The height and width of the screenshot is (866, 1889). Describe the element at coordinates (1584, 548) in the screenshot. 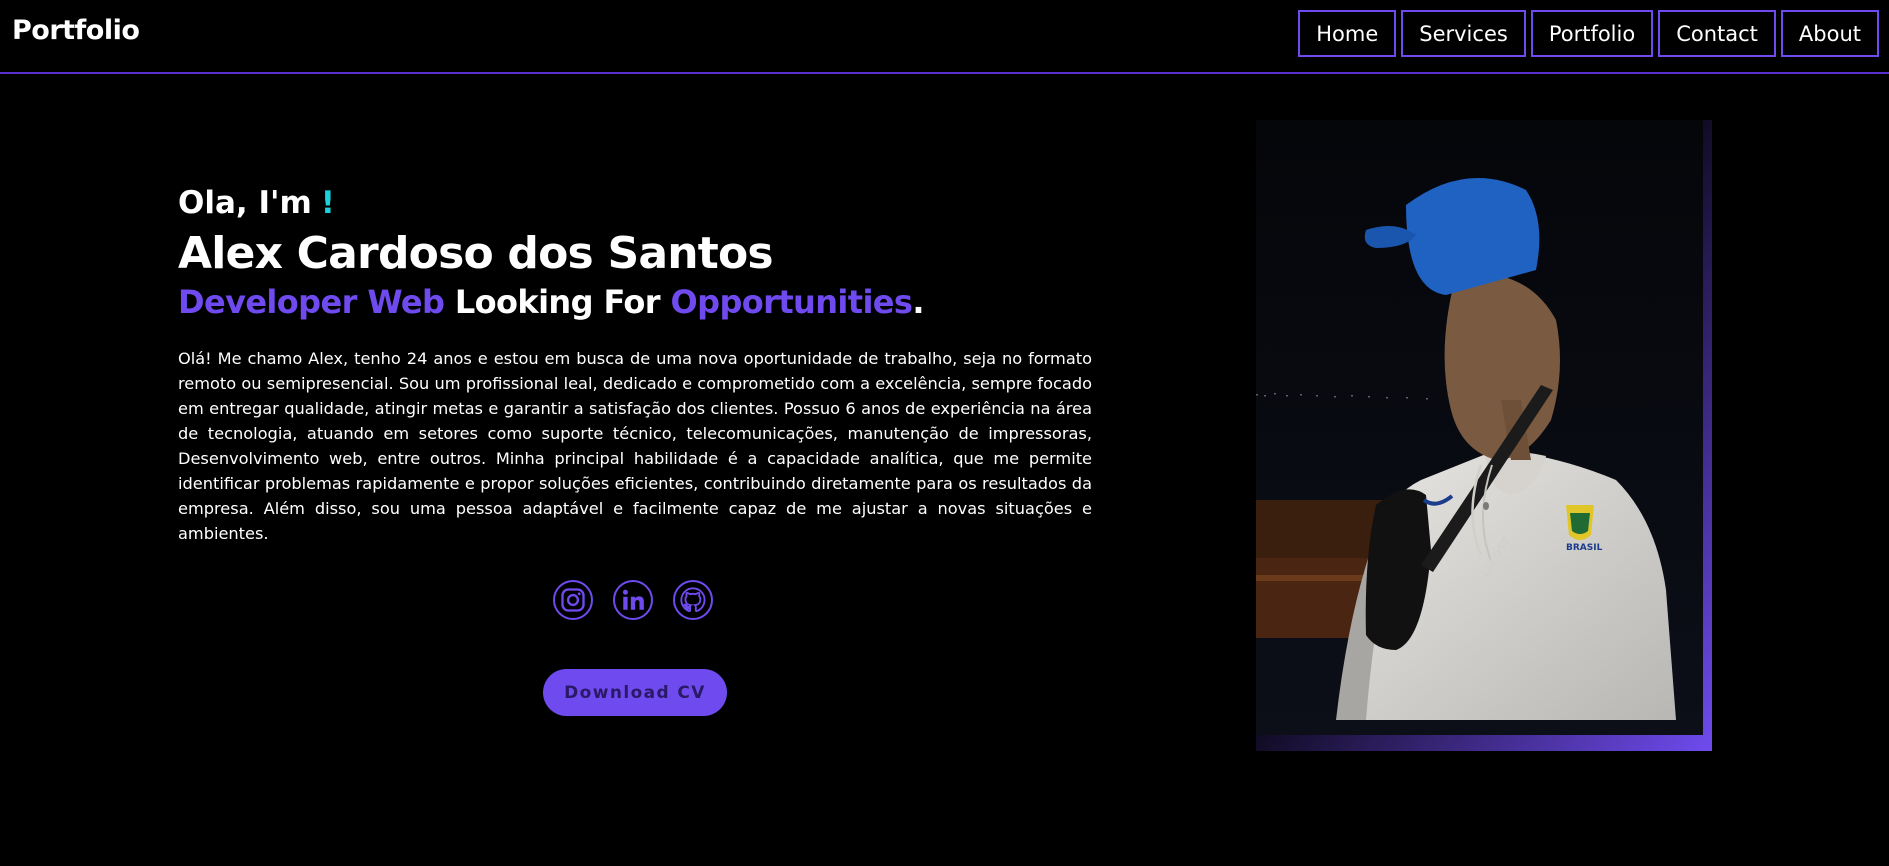

I see `shirt-text: BRASIL` at that location.